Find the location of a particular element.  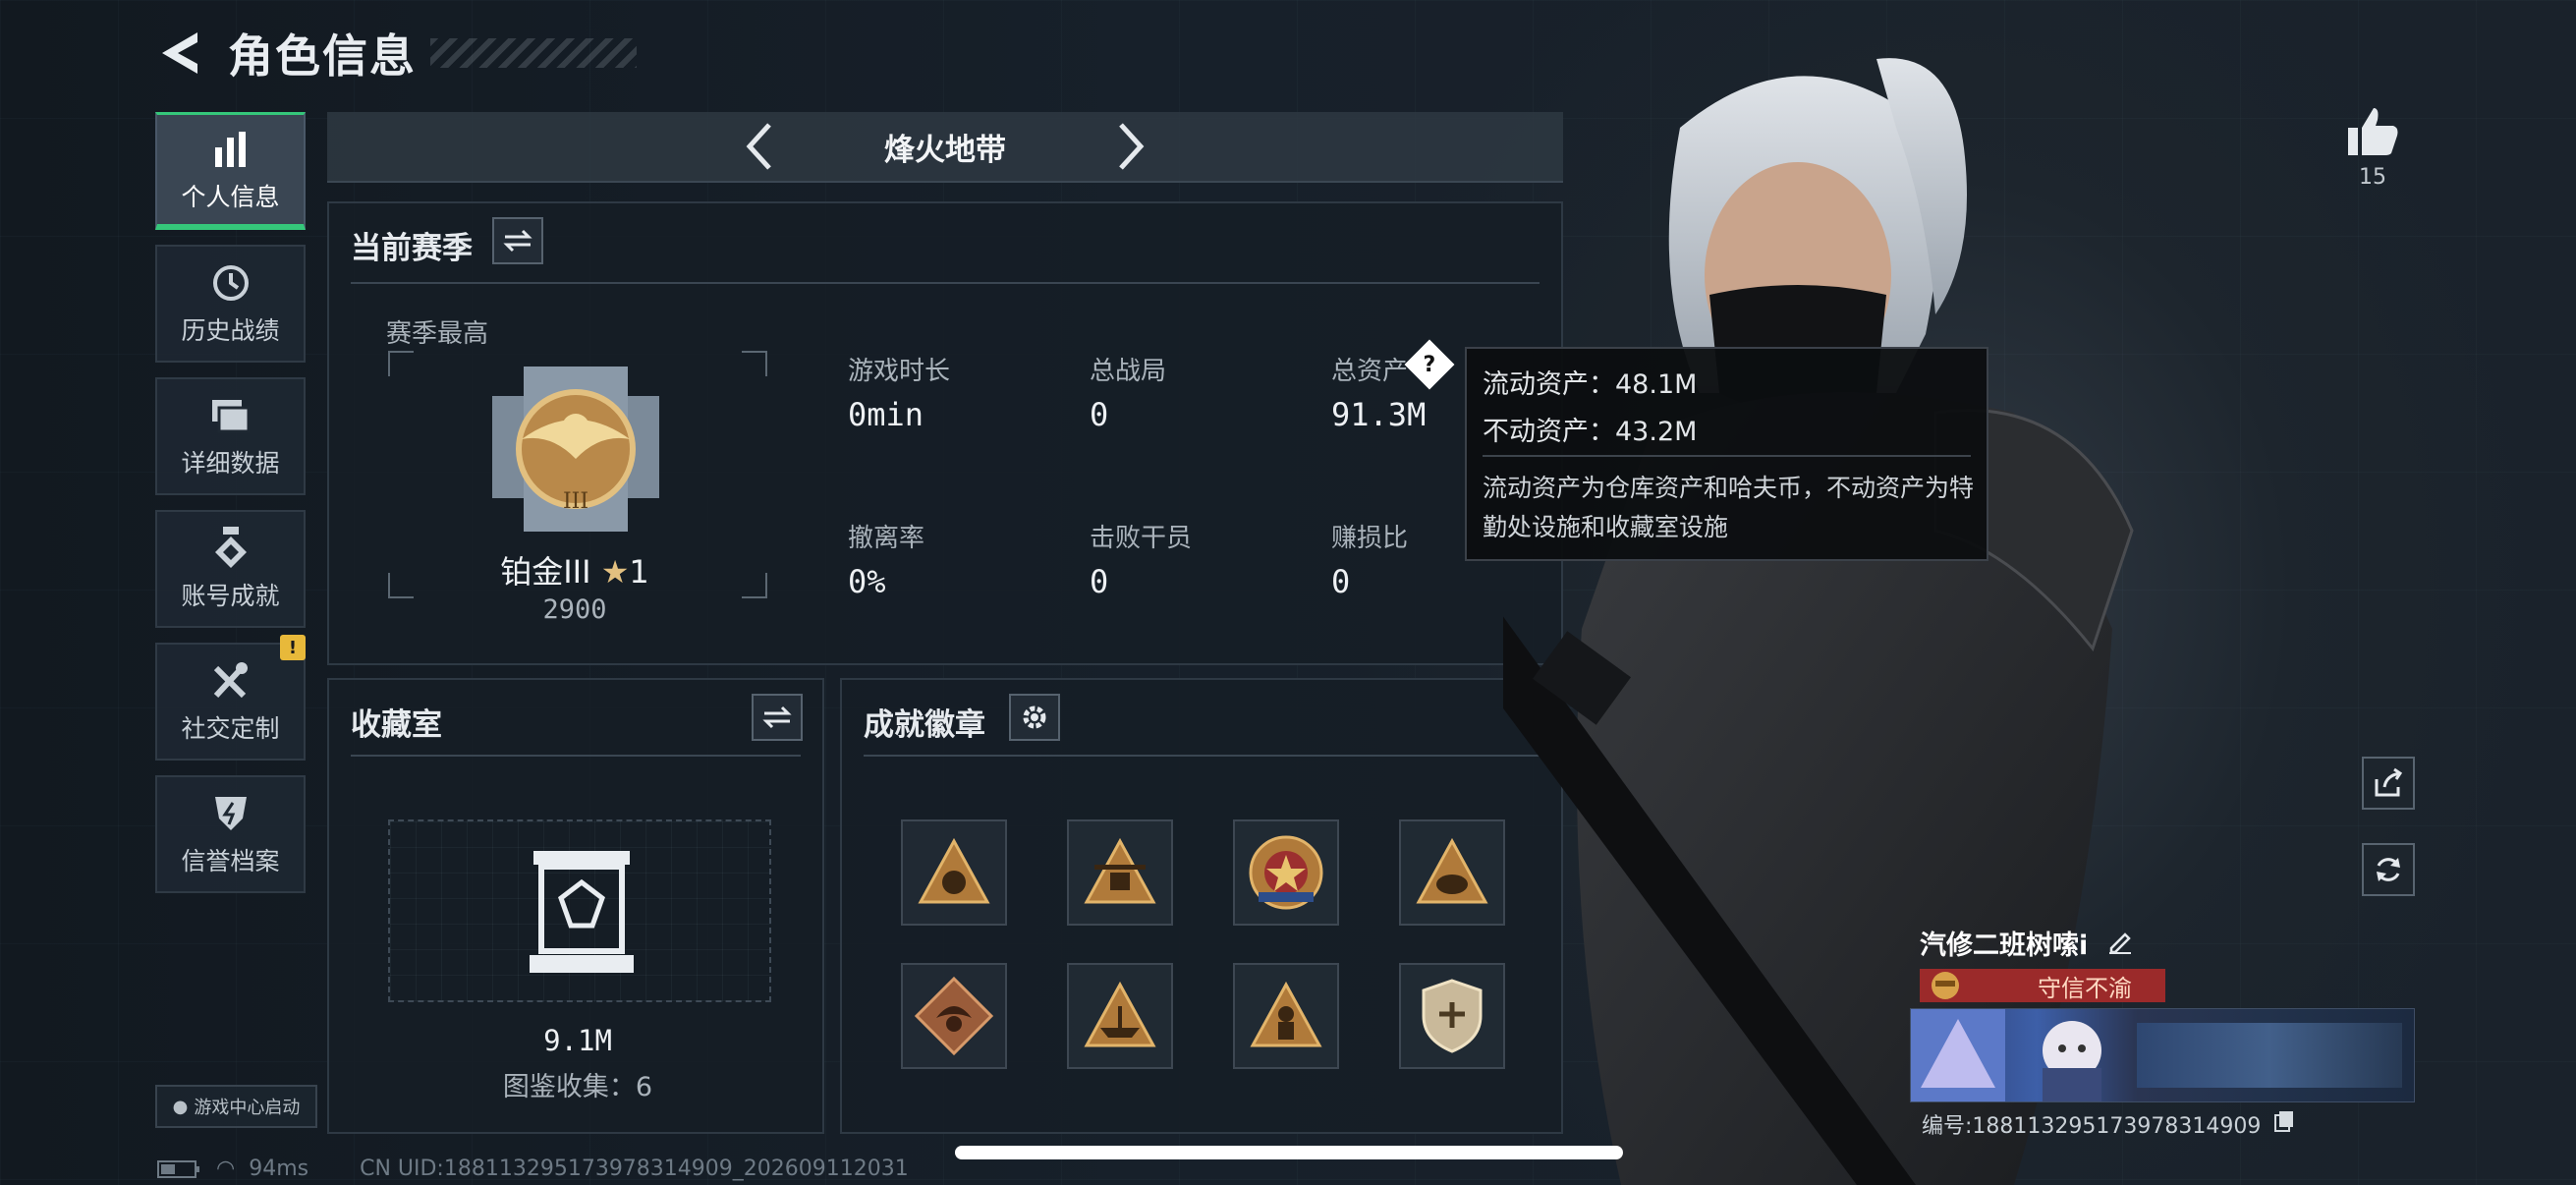

share-icon is located at coordinates (2389, 782).